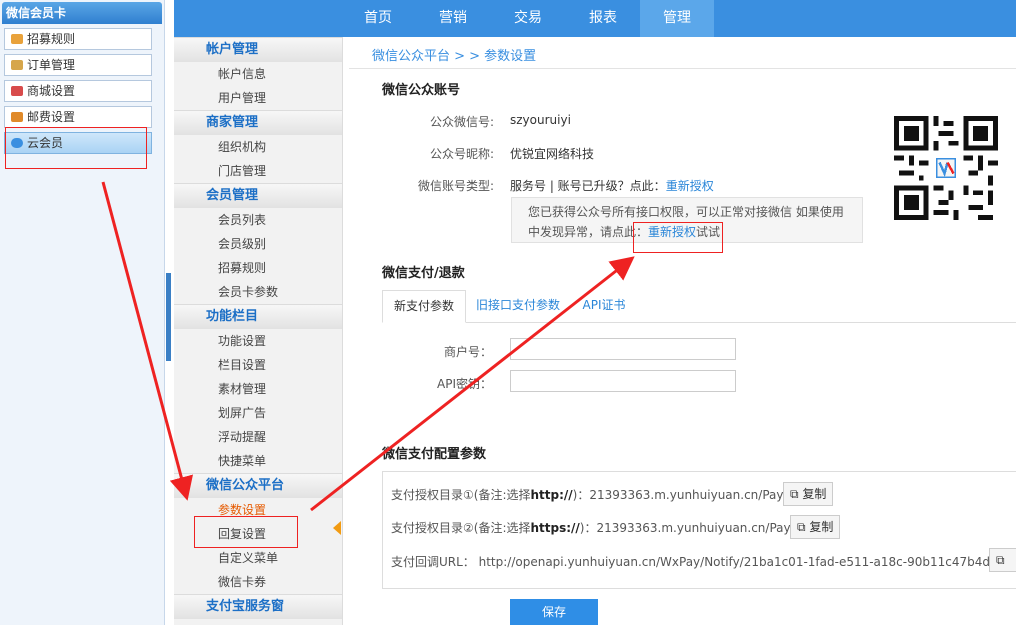 The width and height of the screenshot is (1016, 625). Describe the element at coordinates (588, 186) in the screenshot. I see `account-type-text: 服务号 | 账号已升级？点此：` at that location.